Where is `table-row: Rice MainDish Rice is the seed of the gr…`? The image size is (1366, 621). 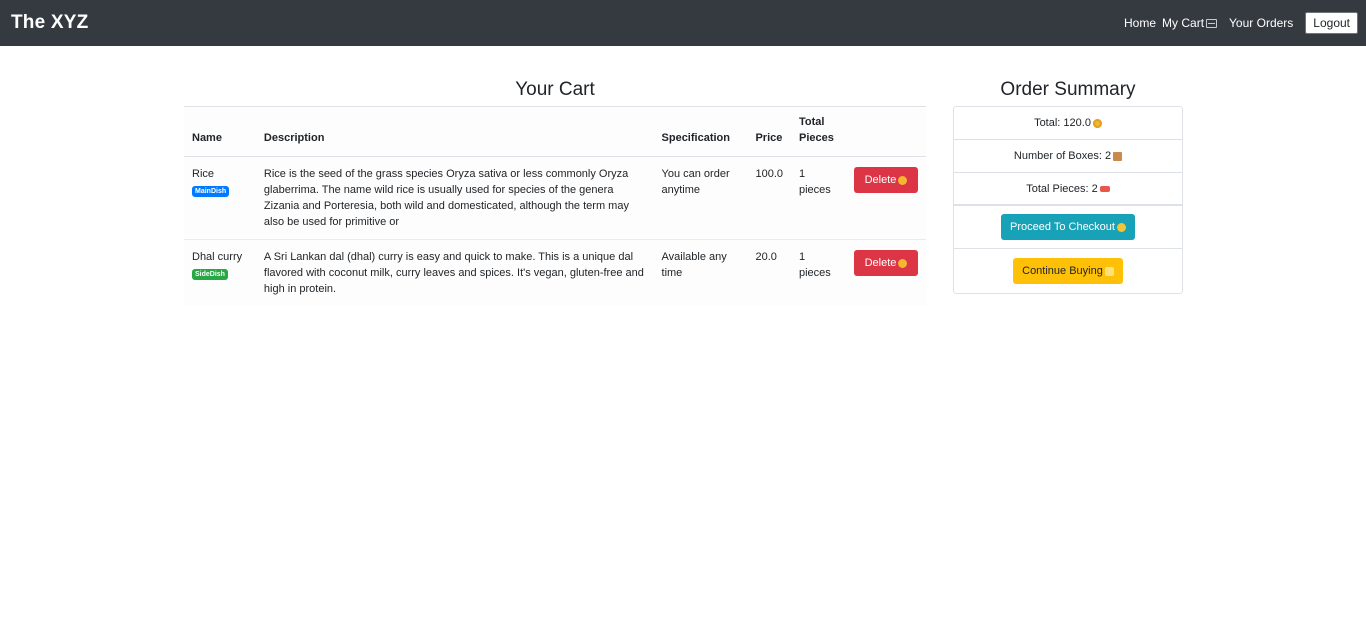
table-row: Rice MainDish Rice is the seed of the gr… is located at coordinates (555, 198).